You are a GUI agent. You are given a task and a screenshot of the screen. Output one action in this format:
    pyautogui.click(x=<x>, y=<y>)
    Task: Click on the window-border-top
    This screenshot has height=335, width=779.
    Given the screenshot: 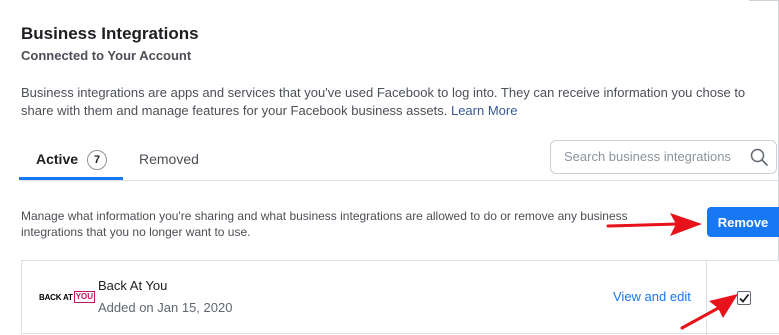 What is the action you would take?
    pyautogui.click(x=764, y=0)
    